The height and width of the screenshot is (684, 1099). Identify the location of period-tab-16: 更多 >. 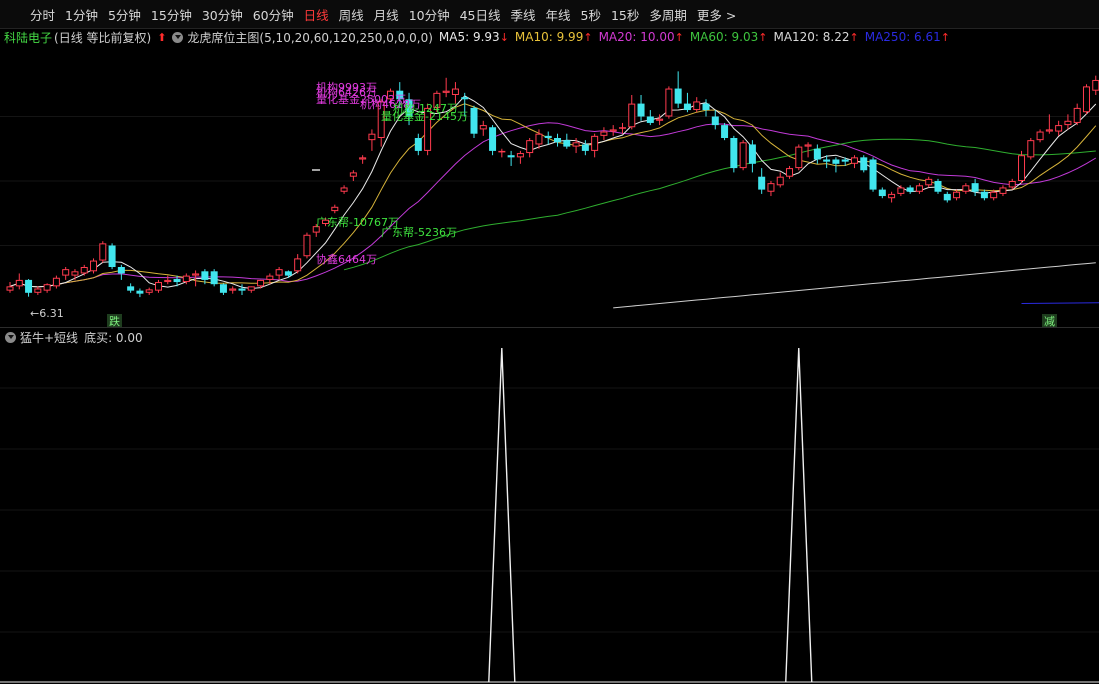
(716, 14).